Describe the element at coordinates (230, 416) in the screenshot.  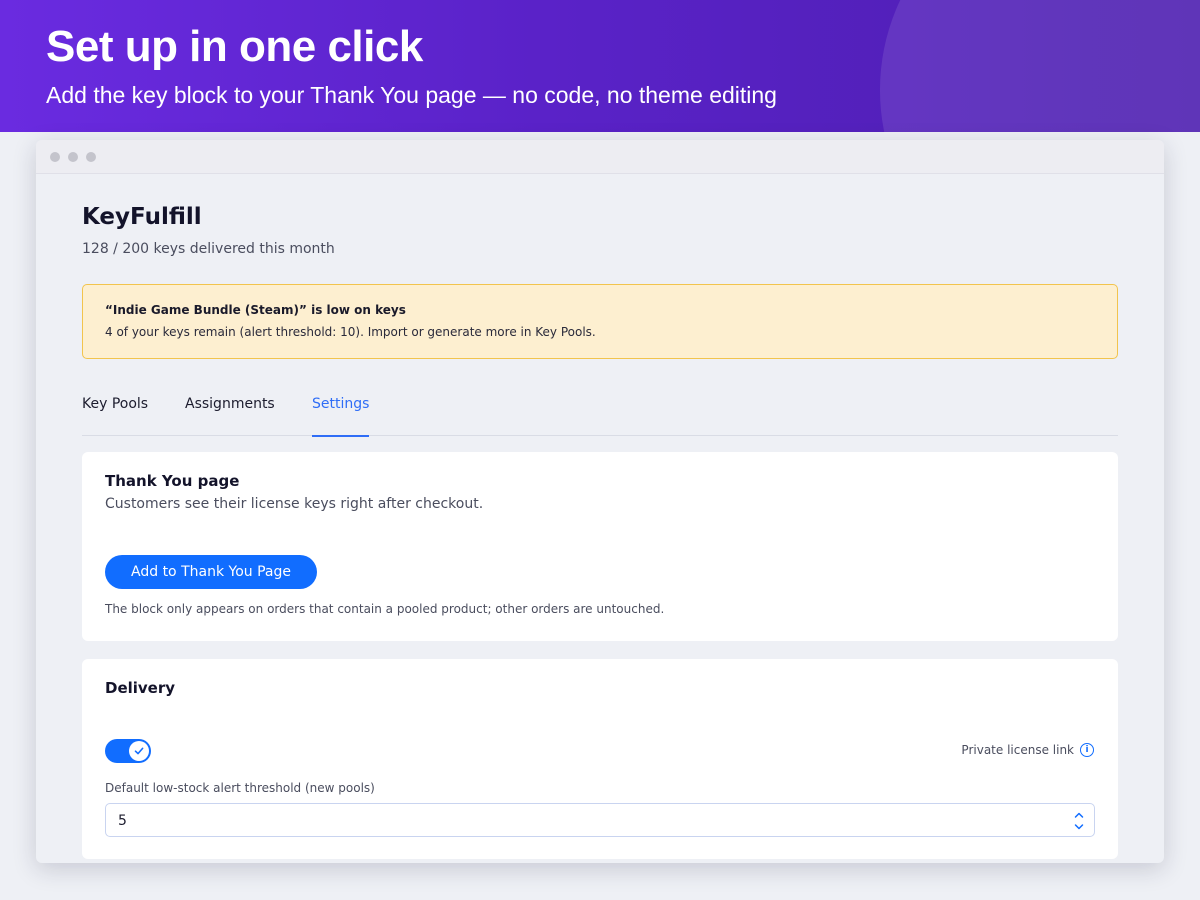
I see `tab-assignments: Assignments` at that location.